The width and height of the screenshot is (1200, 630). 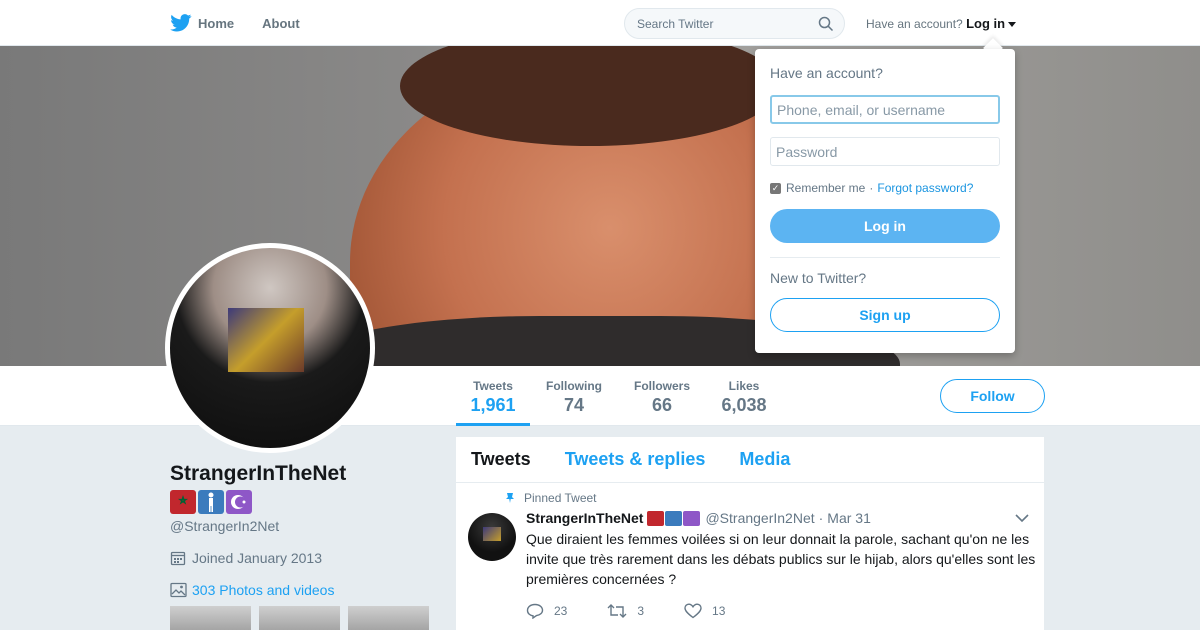 What do you see at coordinates (885, 151) in the screenshot?
I see `password-input` at bounding box center [885, 151].